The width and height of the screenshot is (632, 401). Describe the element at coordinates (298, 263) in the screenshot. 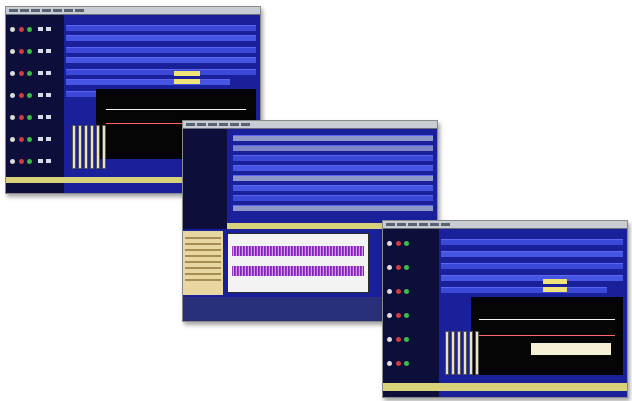

I see `waveform-editor` at that location.